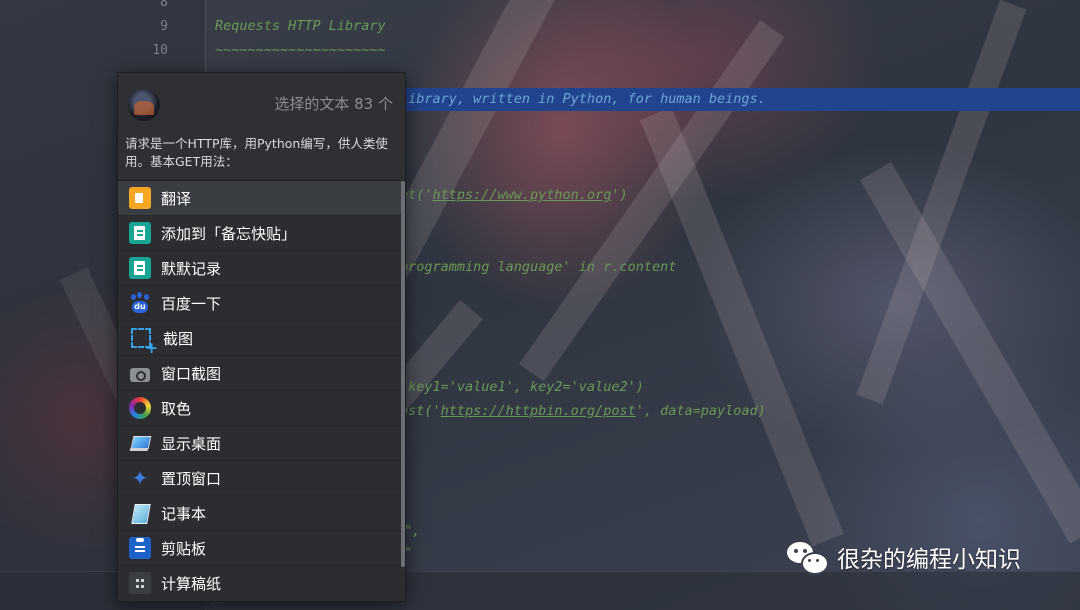 The image size is (1080, 610). I want to click on menu-item-label: 截图, so click(178, 338).